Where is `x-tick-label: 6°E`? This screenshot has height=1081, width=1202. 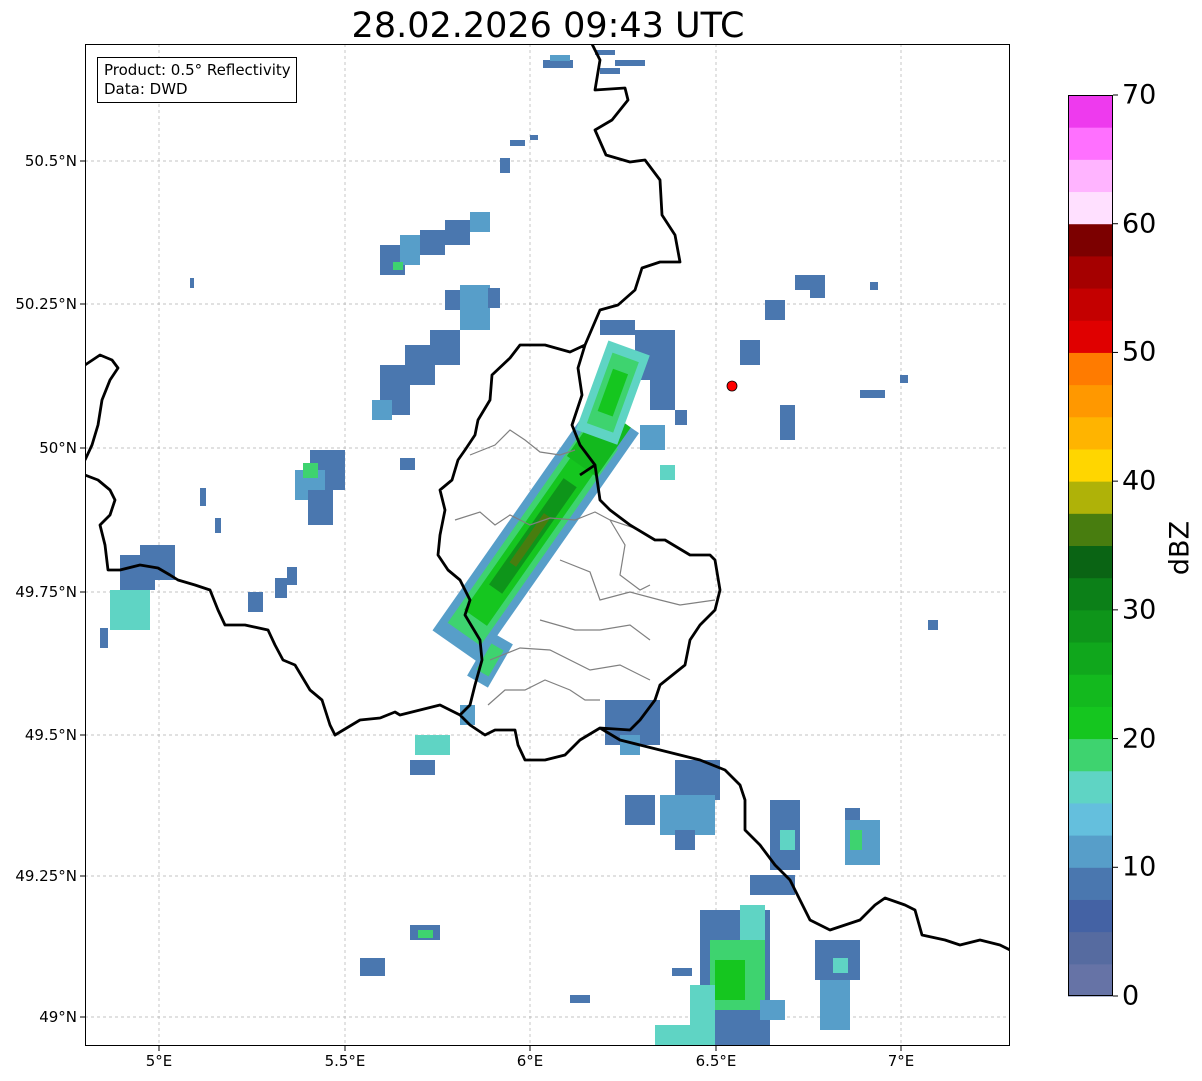 x-tick-label: 6°E is located at coordinates (530, 1061).